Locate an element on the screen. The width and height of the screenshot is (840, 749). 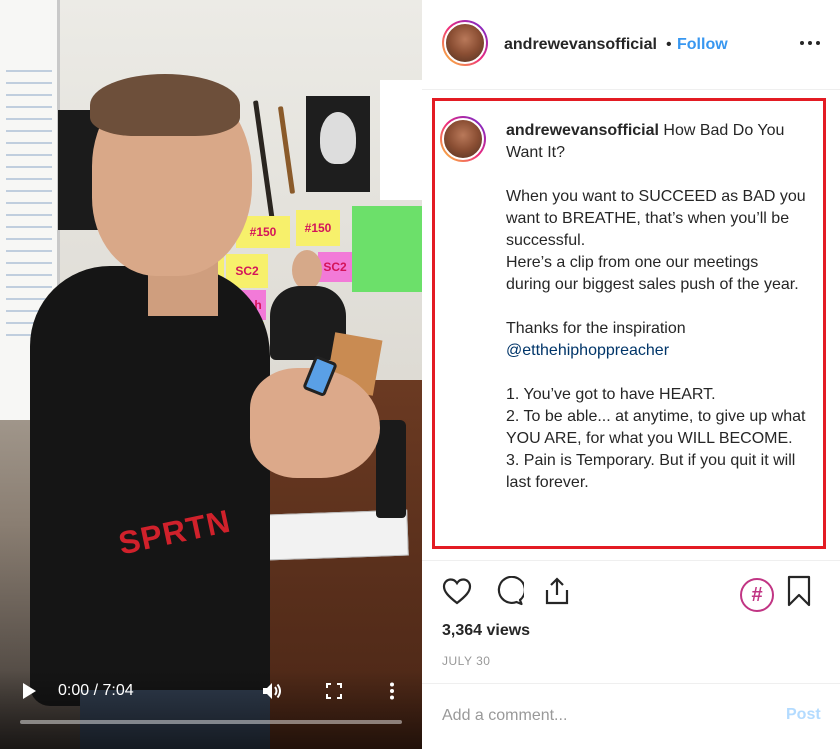
current-time: 0:00 is located at coordinates (74, 690).